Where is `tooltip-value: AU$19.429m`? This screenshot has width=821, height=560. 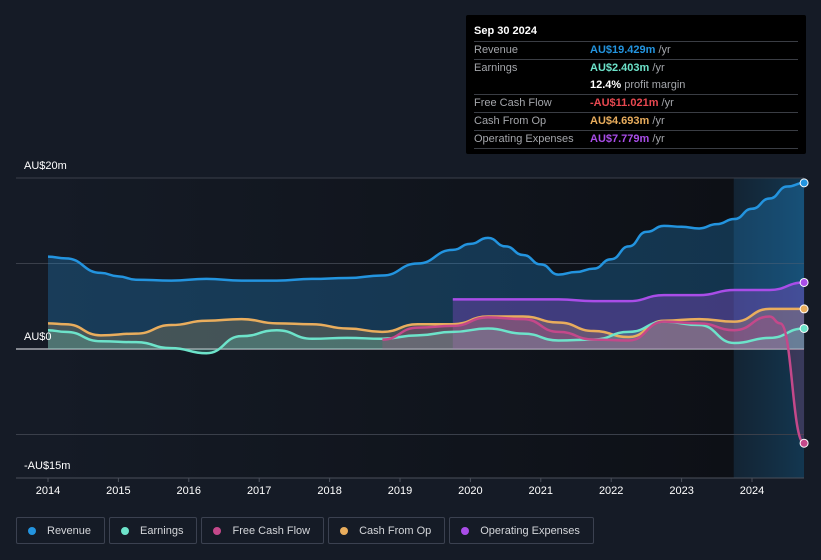
tooltip-value: AU$19.429m is located at coordinates (623, 50).